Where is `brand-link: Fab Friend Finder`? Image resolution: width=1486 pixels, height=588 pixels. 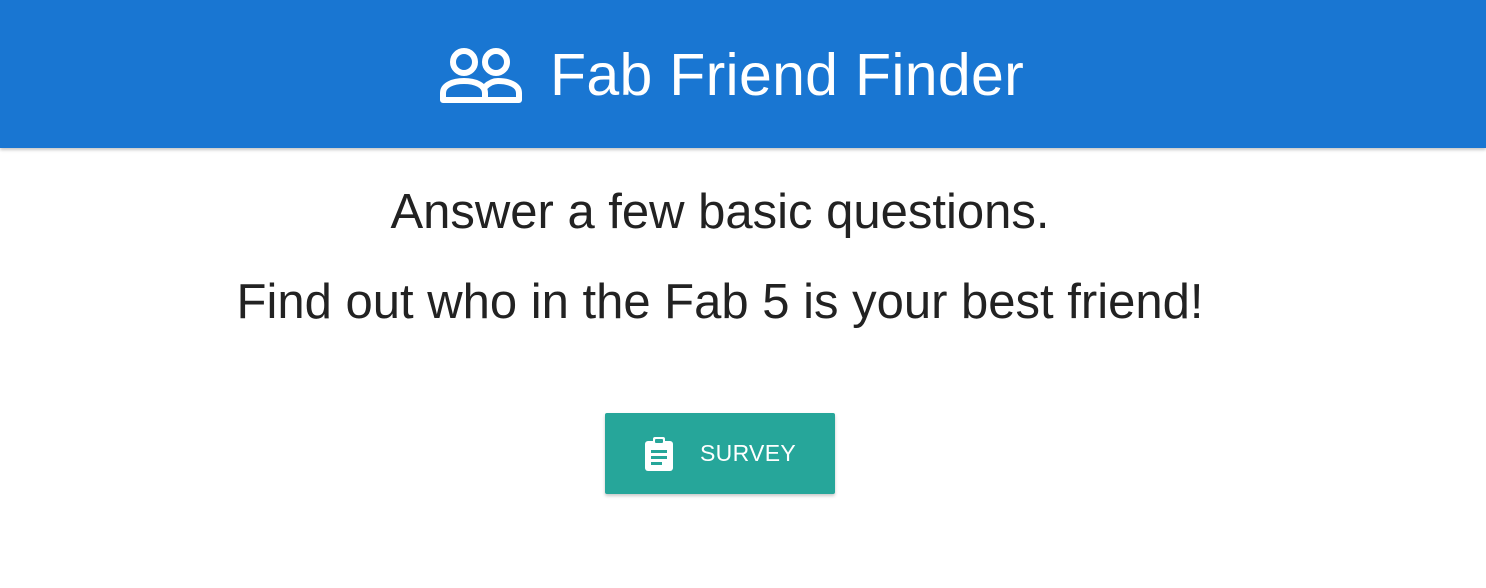 brand-link: Fab Friend Finder is located at coordinates (731, 75).